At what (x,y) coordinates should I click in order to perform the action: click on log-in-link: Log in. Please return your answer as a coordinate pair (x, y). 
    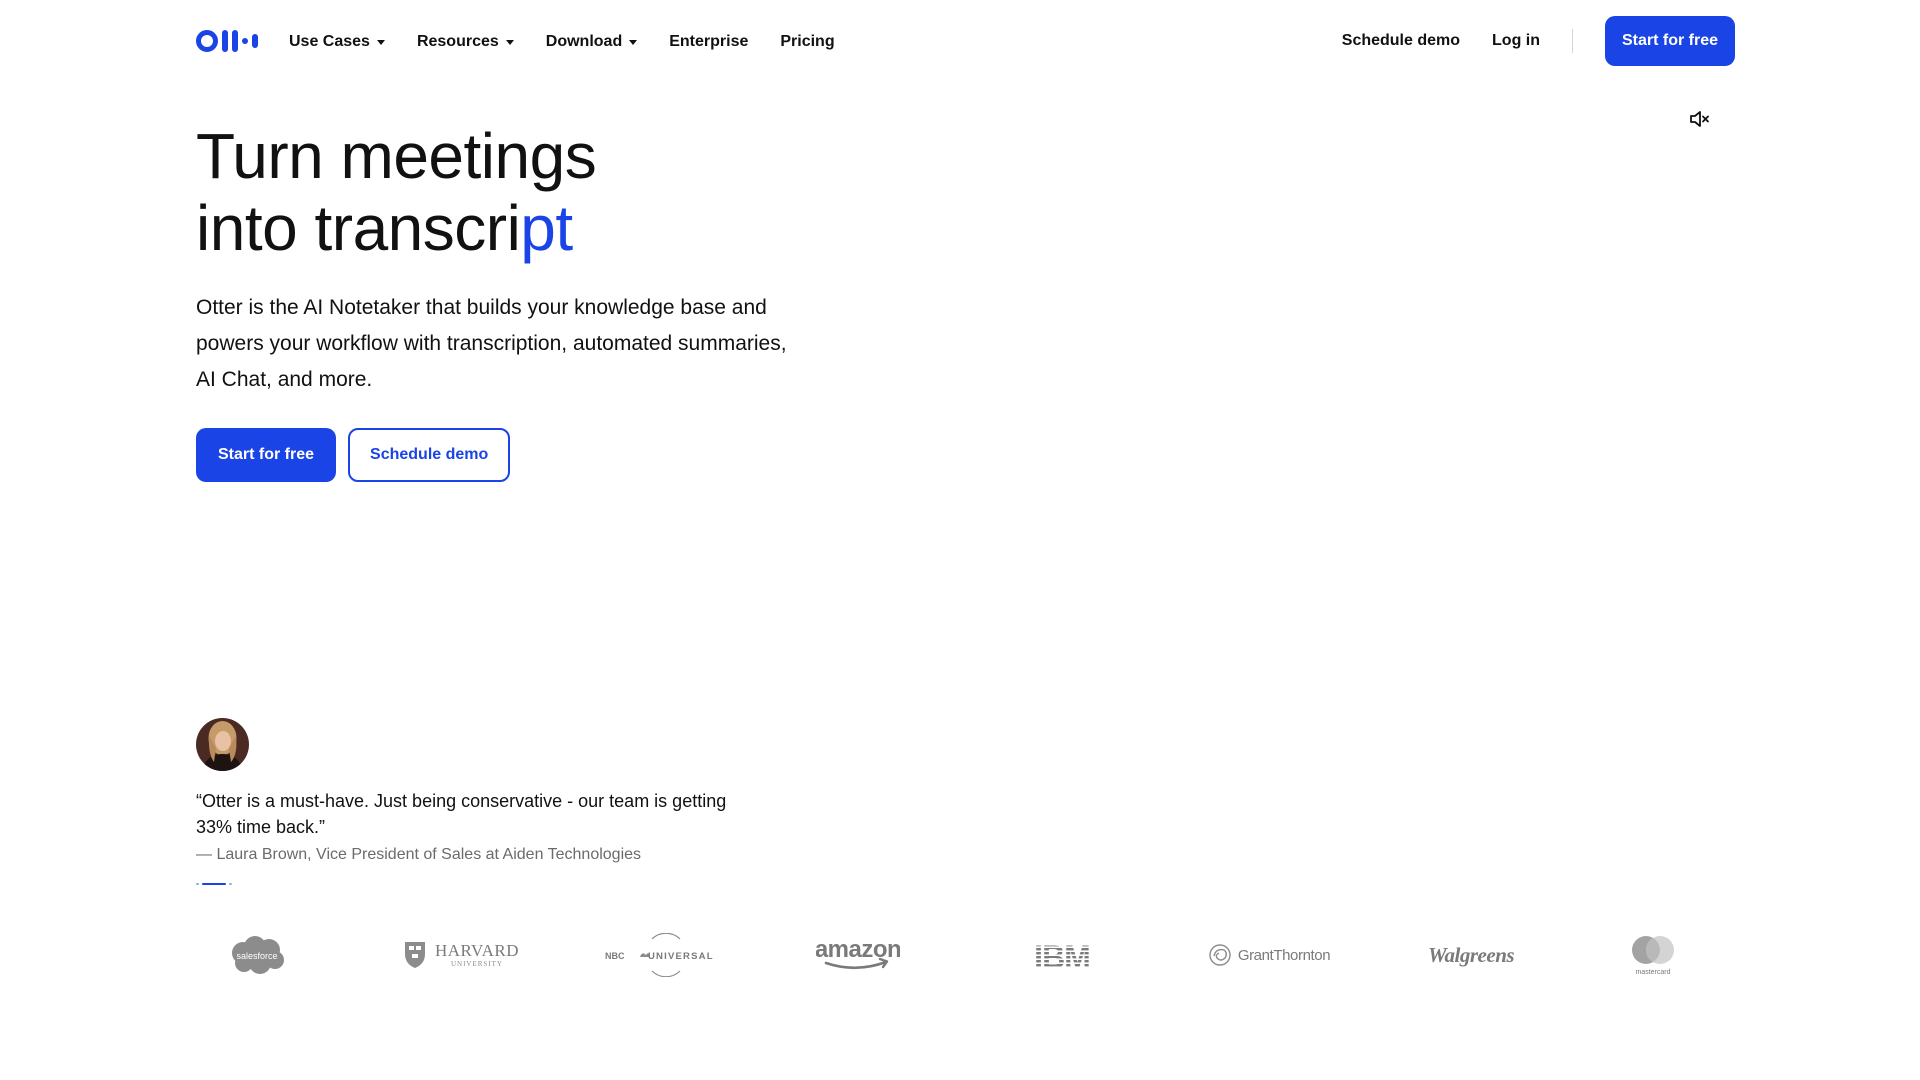
    Looking at the image, I should click on (1516, 41).